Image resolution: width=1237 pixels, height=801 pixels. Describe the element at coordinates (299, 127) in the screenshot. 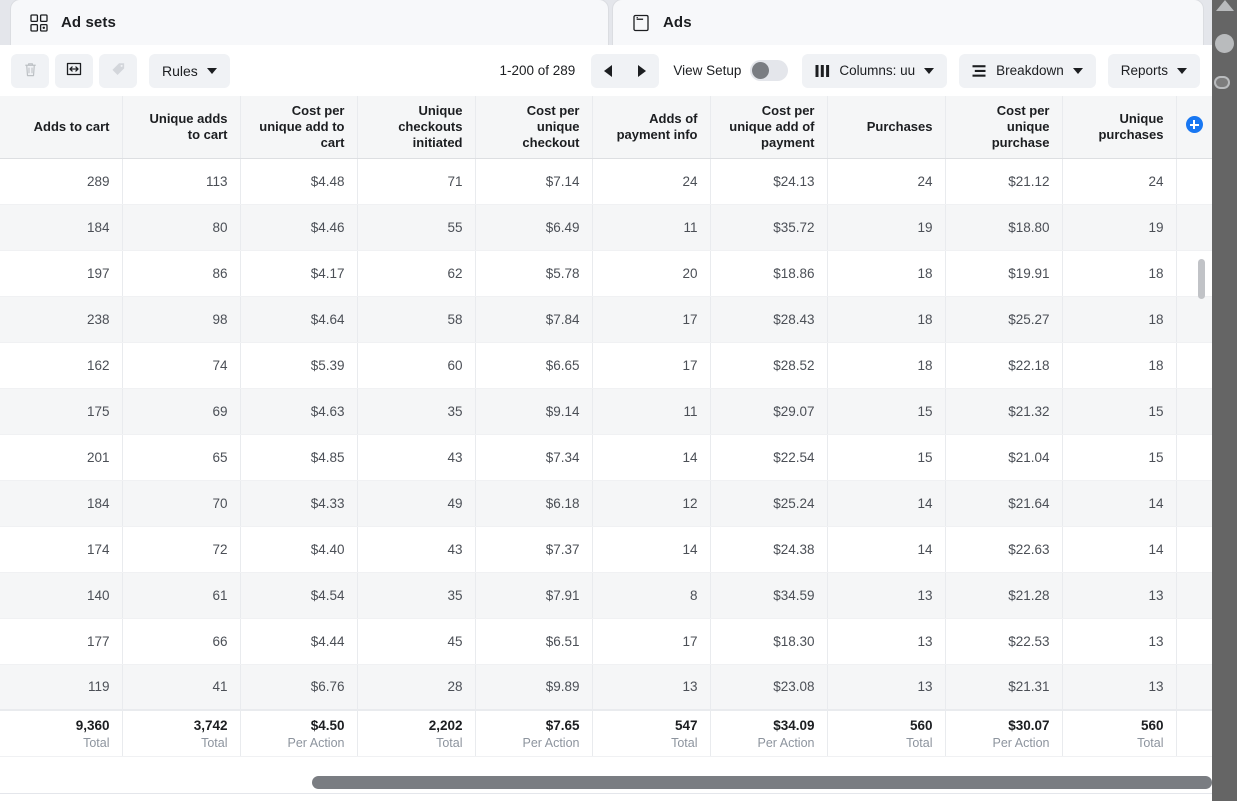

I see `column-header-cost-per-unique-add-to-cart: Cost per unique add to cart` at that location.